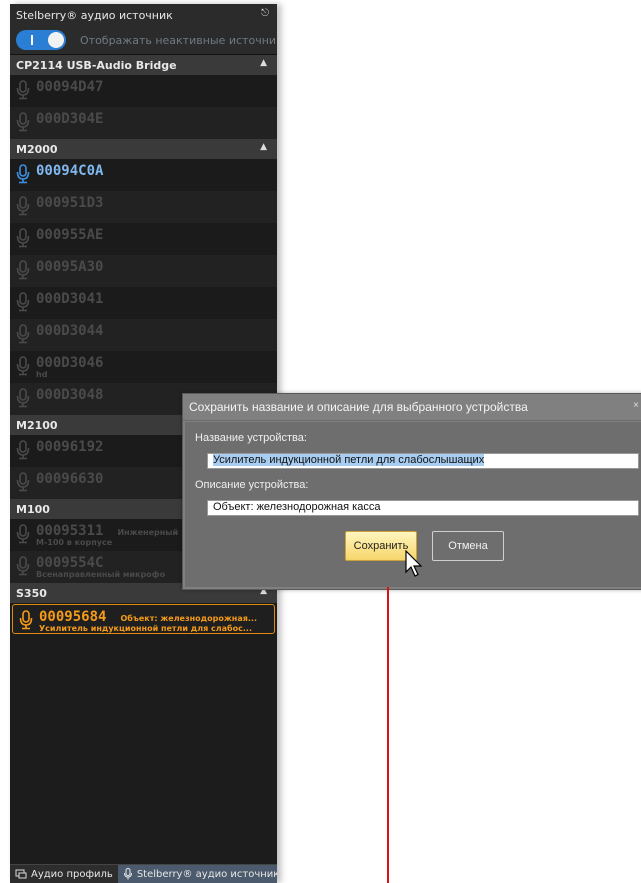 The height and width of the screenshot is (883, 641). What do you see at coordinates (41, 40) in the screenshot?
I see `show-inactive-toggle` at bounding box center [41, 40].